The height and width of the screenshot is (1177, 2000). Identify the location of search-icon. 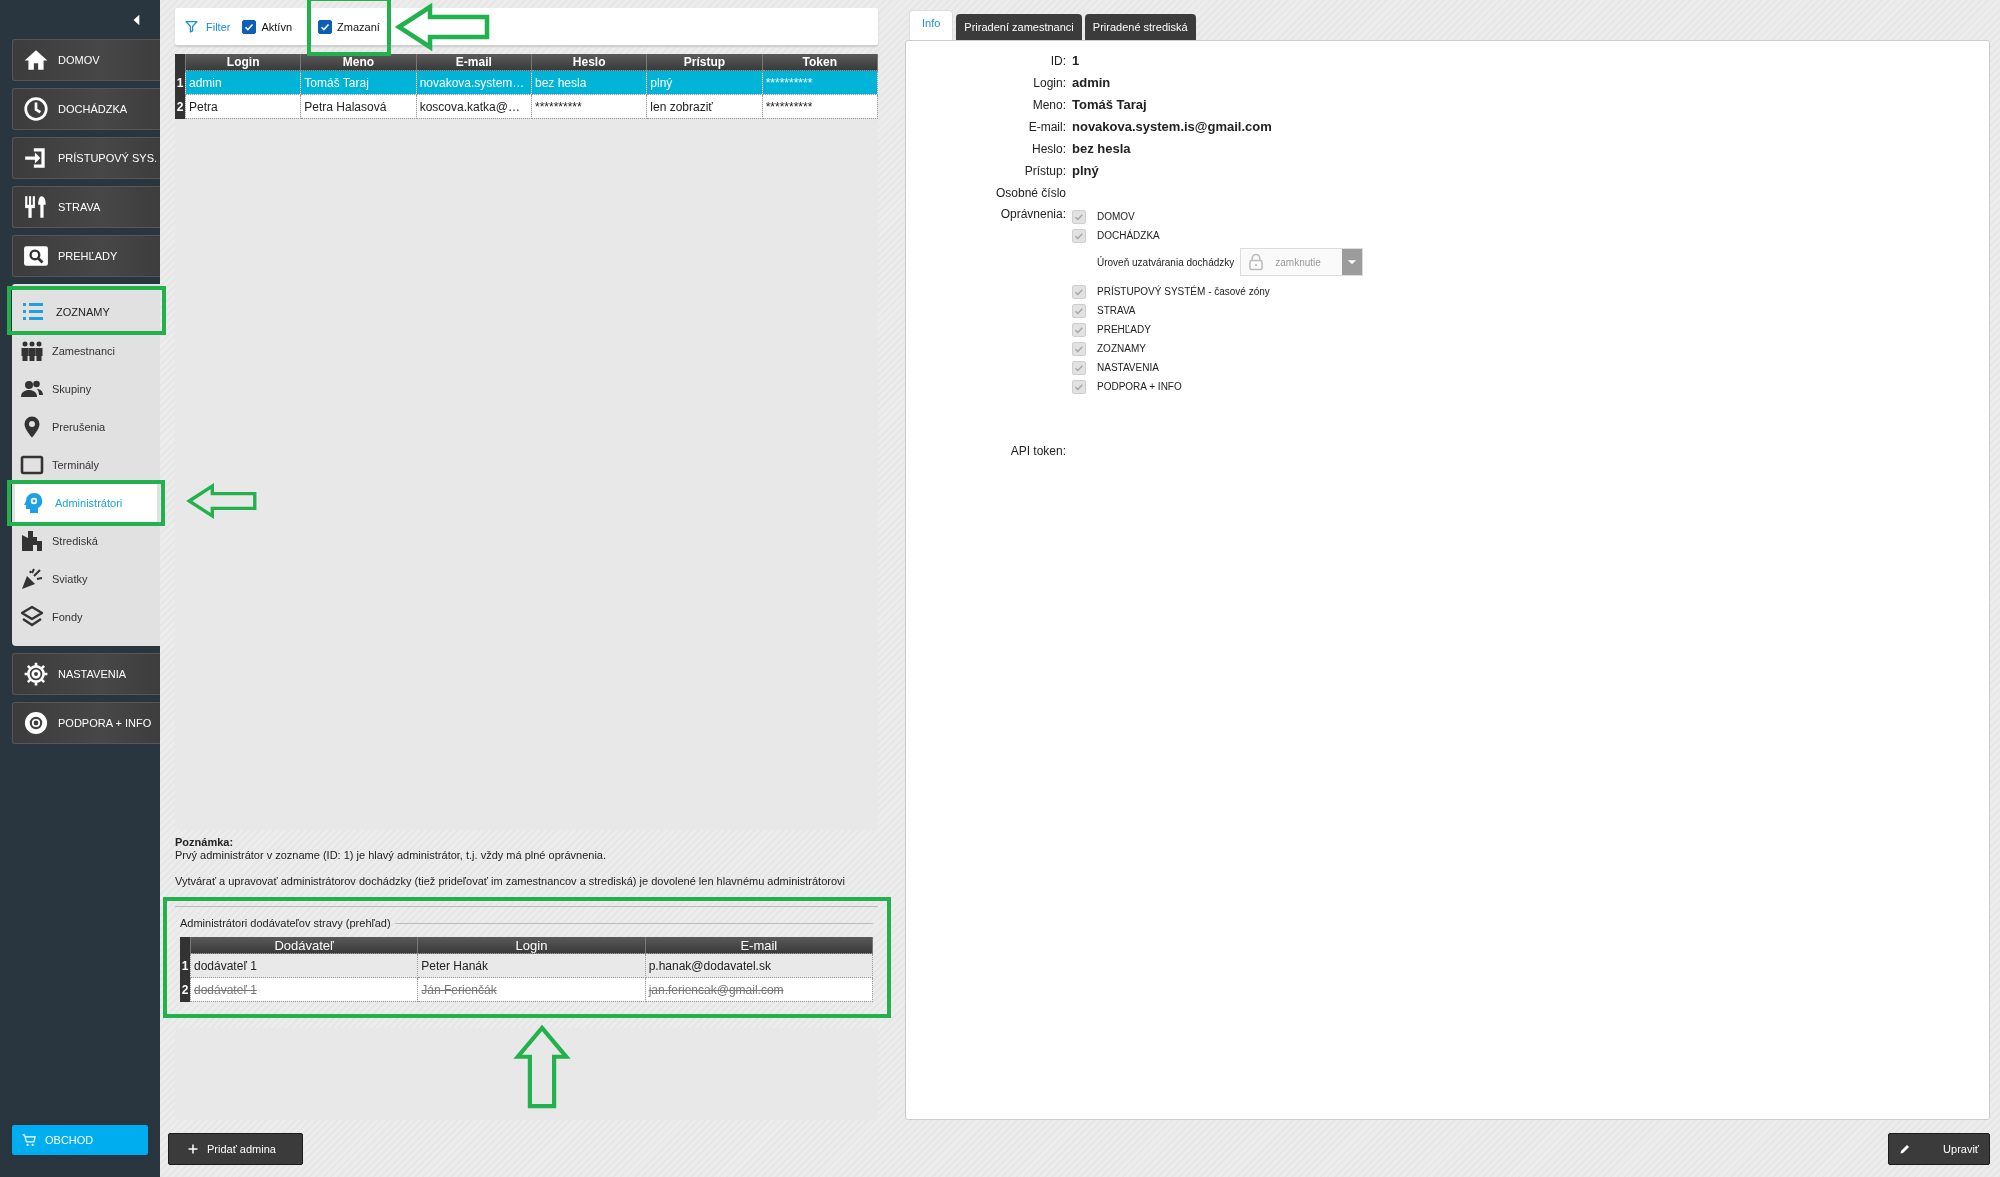
(36, 256).